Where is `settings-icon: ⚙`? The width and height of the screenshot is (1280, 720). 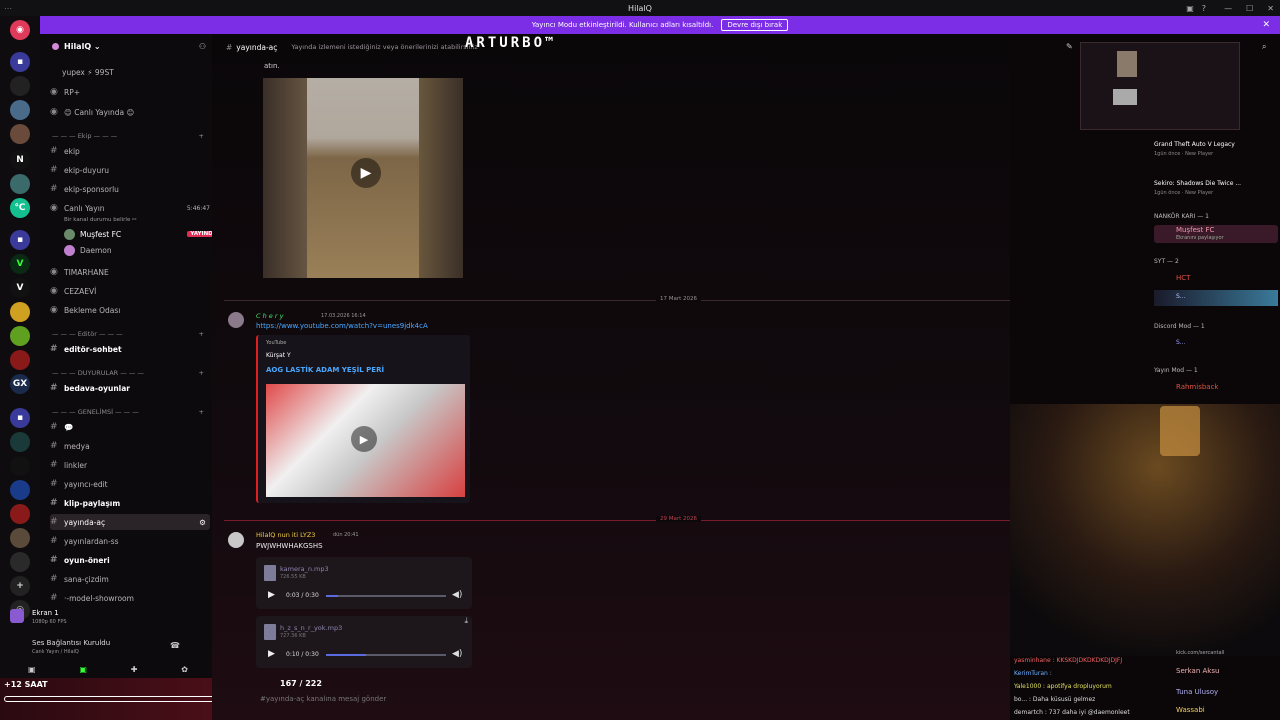 settings-icon: ⚙ is located at coordinates (202, 522).